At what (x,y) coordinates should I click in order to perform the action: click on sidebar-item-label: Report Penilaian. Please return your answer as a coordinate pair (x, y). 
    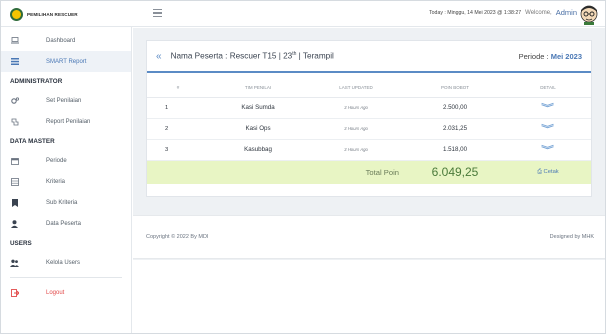
    Looking at the image, I should click on (68, 121).